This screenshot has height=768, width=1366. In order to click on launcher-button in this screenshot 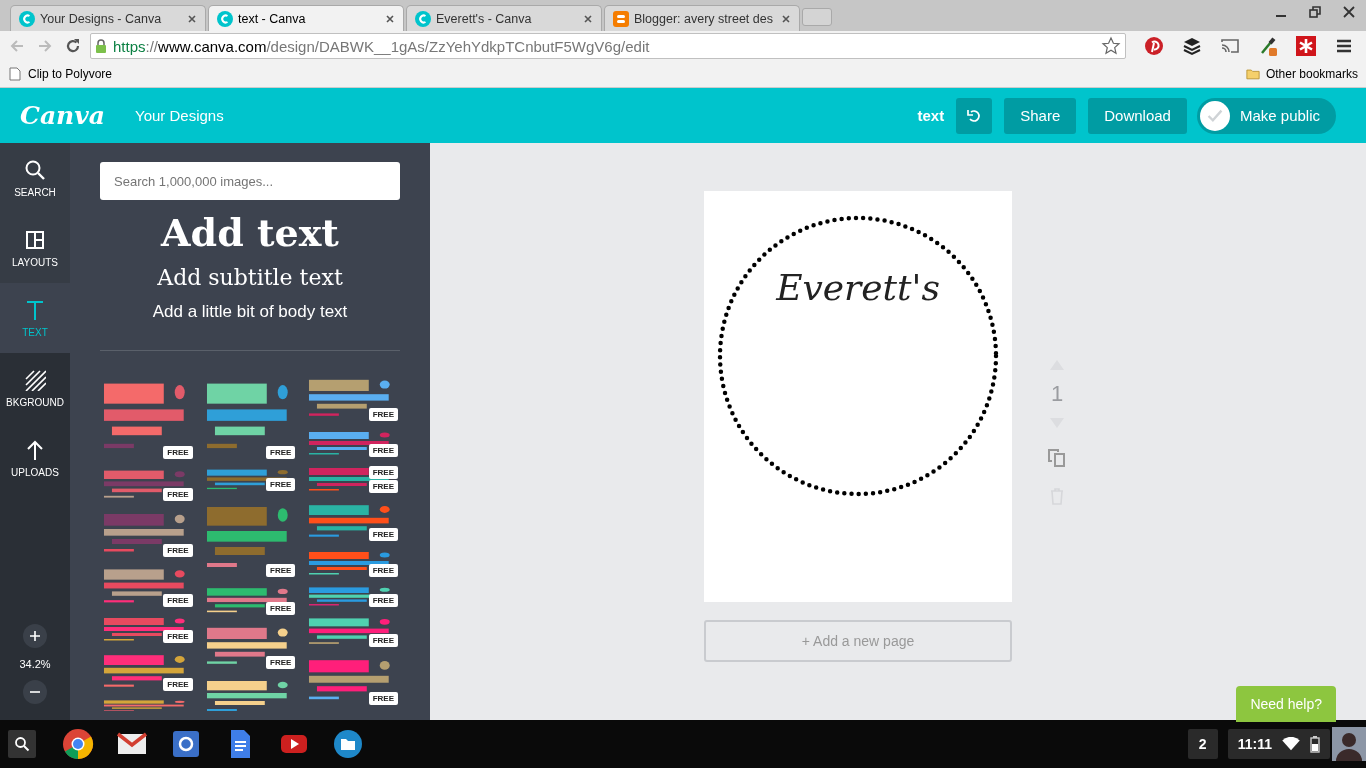, I will do `click(22, 744)`.